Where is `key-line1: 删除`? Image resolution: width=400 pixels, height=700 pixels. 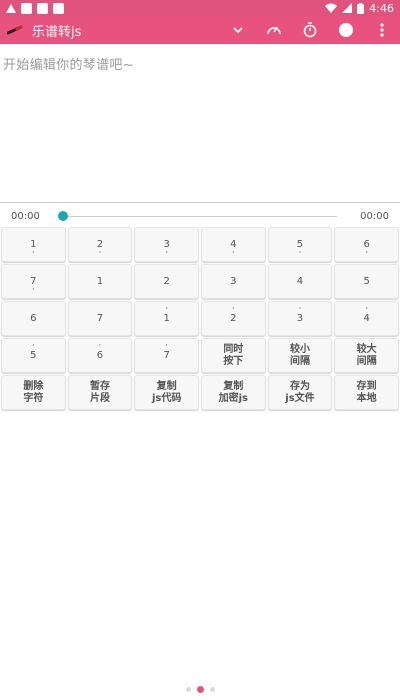
key-line1: 删除 is located at coordinates (33, 386).